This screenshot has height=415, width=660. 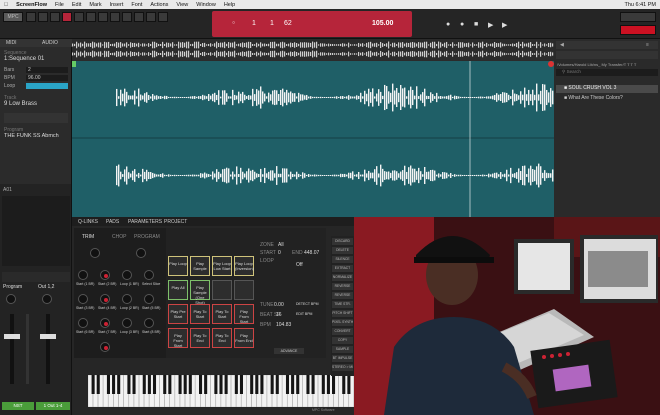 What do you see at coordinates (244, 338) in the screenshot?
I see `pad: Play From End` at bounding box center [244, 338].